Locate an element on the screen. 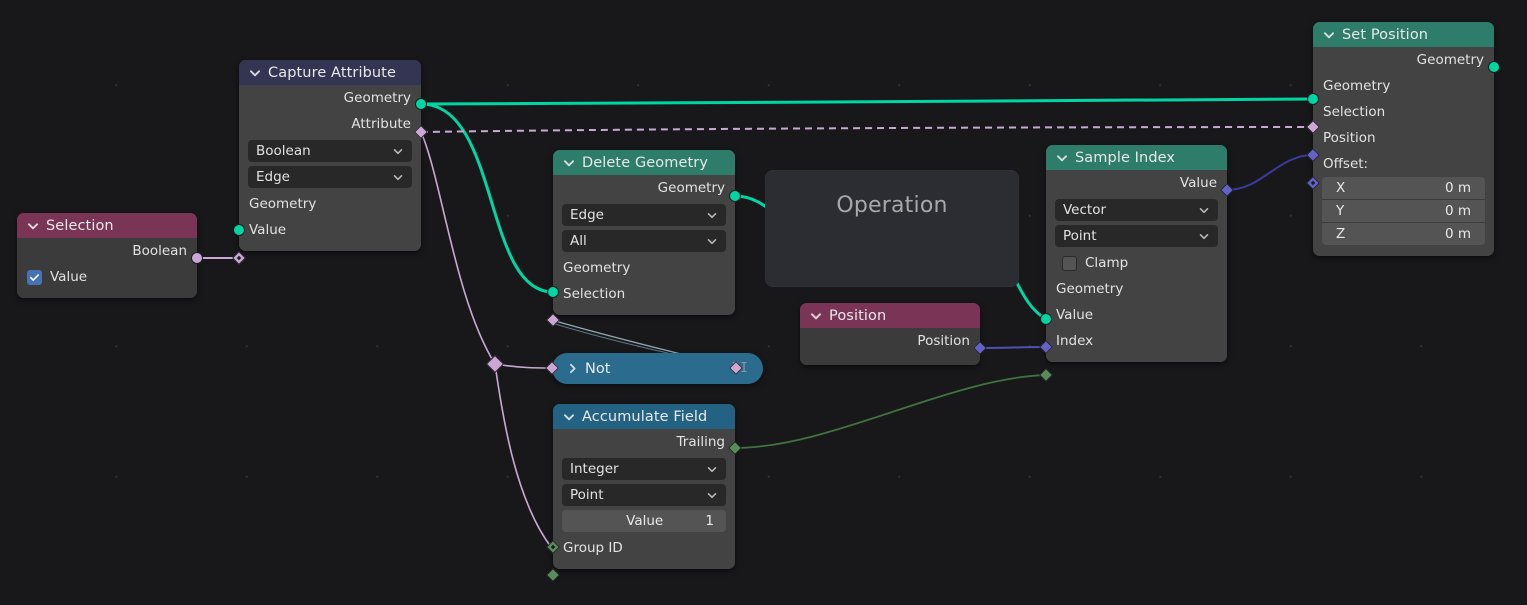  dropdown-accumulate-data-type-value: Integer is located at coordinates (594, 469).